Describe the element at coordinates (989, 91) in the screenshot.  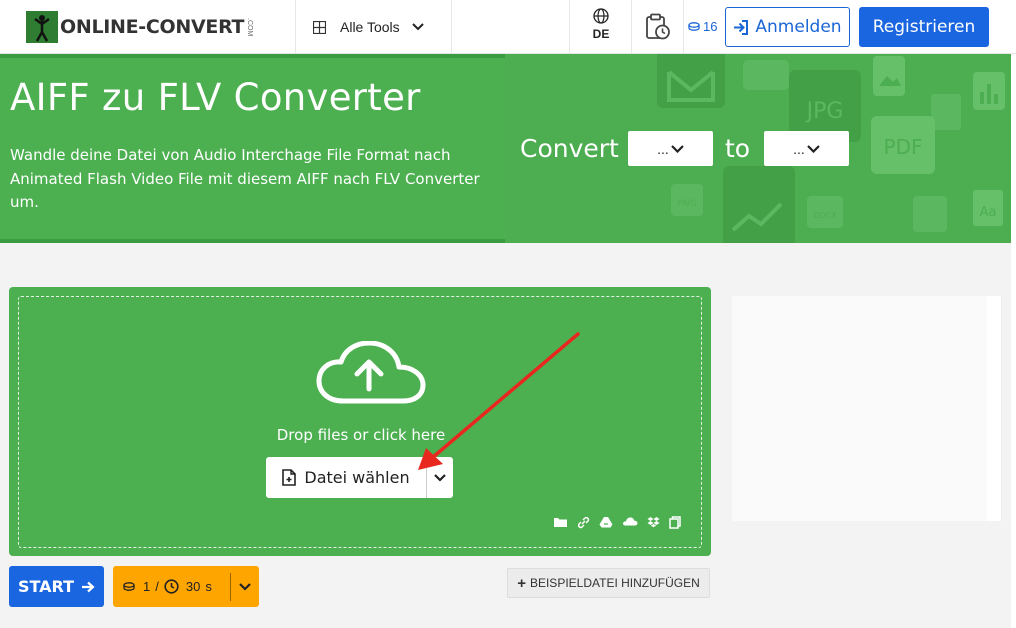
I see `chart-file-icon` at that location.